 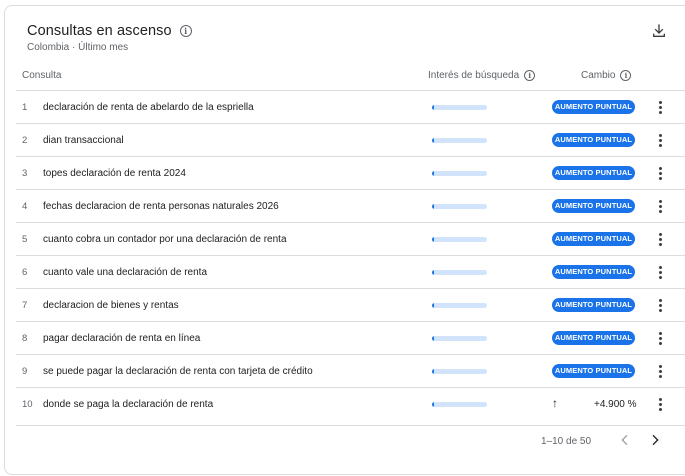 What do you see at coordinates (25, 272) in the screenshot?
I see `row-rank: 6` at bounding box center [25, 272].